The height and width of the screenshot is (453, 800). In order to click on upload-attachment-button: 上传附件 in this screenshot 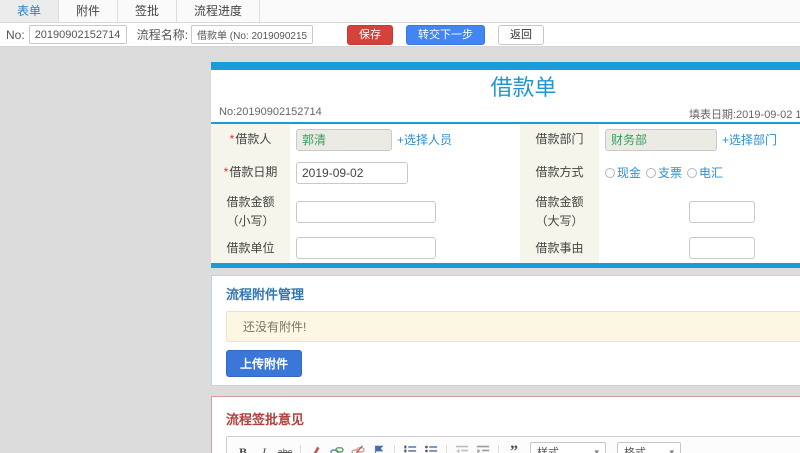, I will do `click(264, 364)`.